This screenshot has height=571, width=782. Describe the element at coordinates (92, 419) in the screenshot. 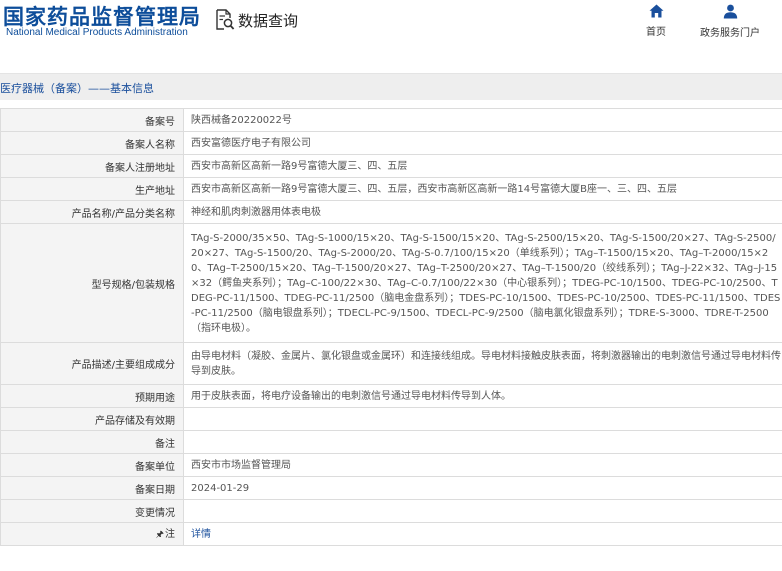

I see `field-label: 产品存储及有效期` at that location.